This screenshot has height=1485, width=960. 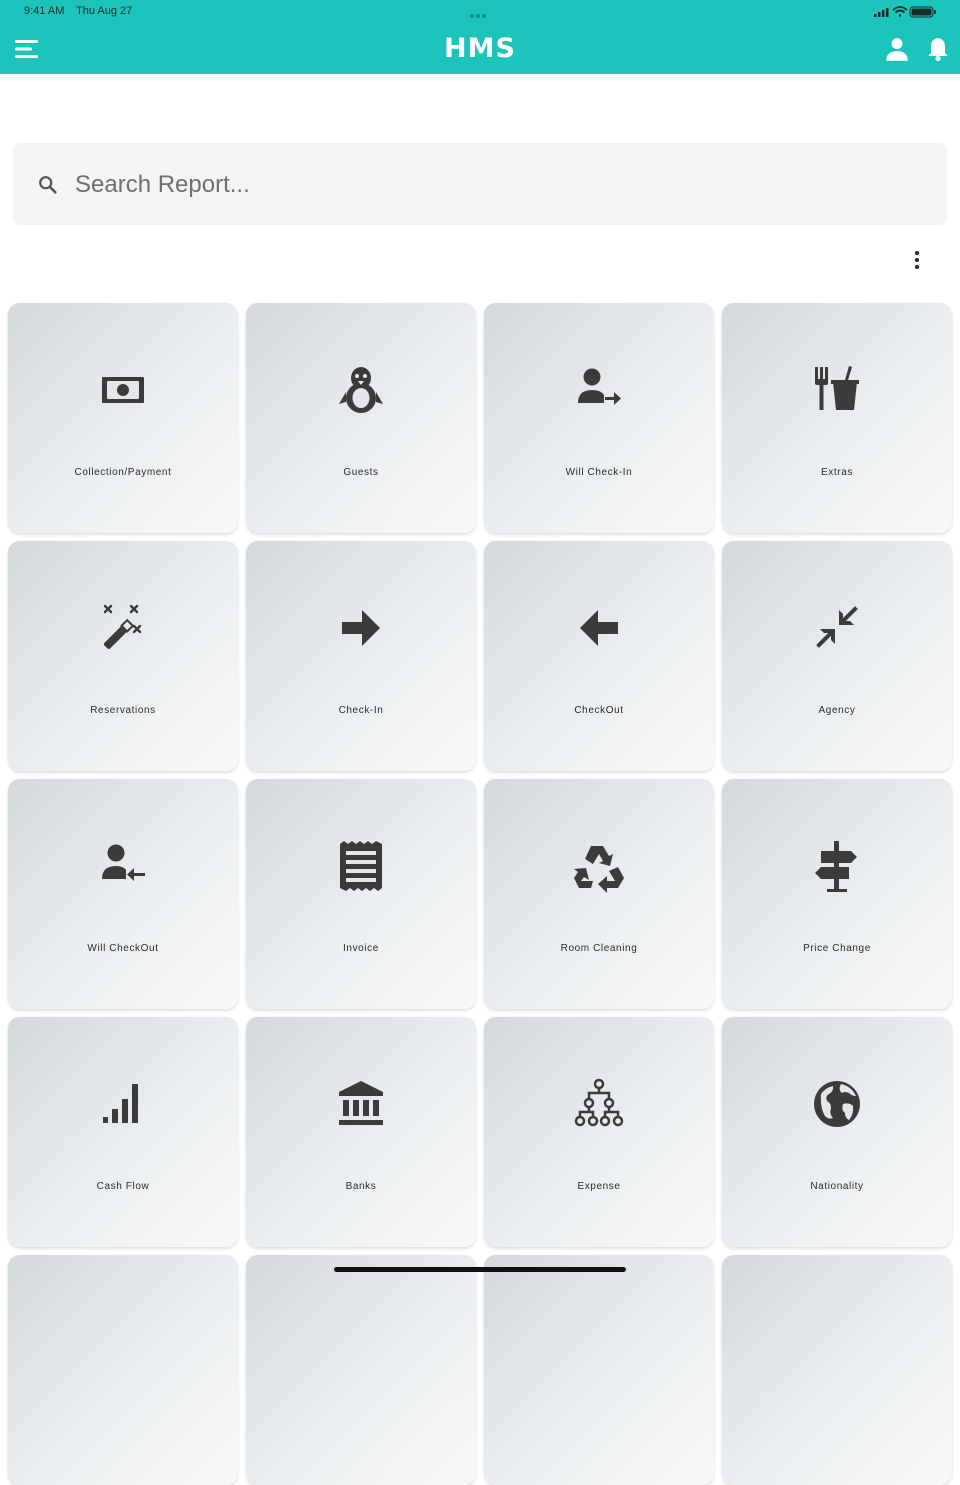 I want to click on report-tile-room-cleaning: Room Cleaning, so click(x=599, y=894).